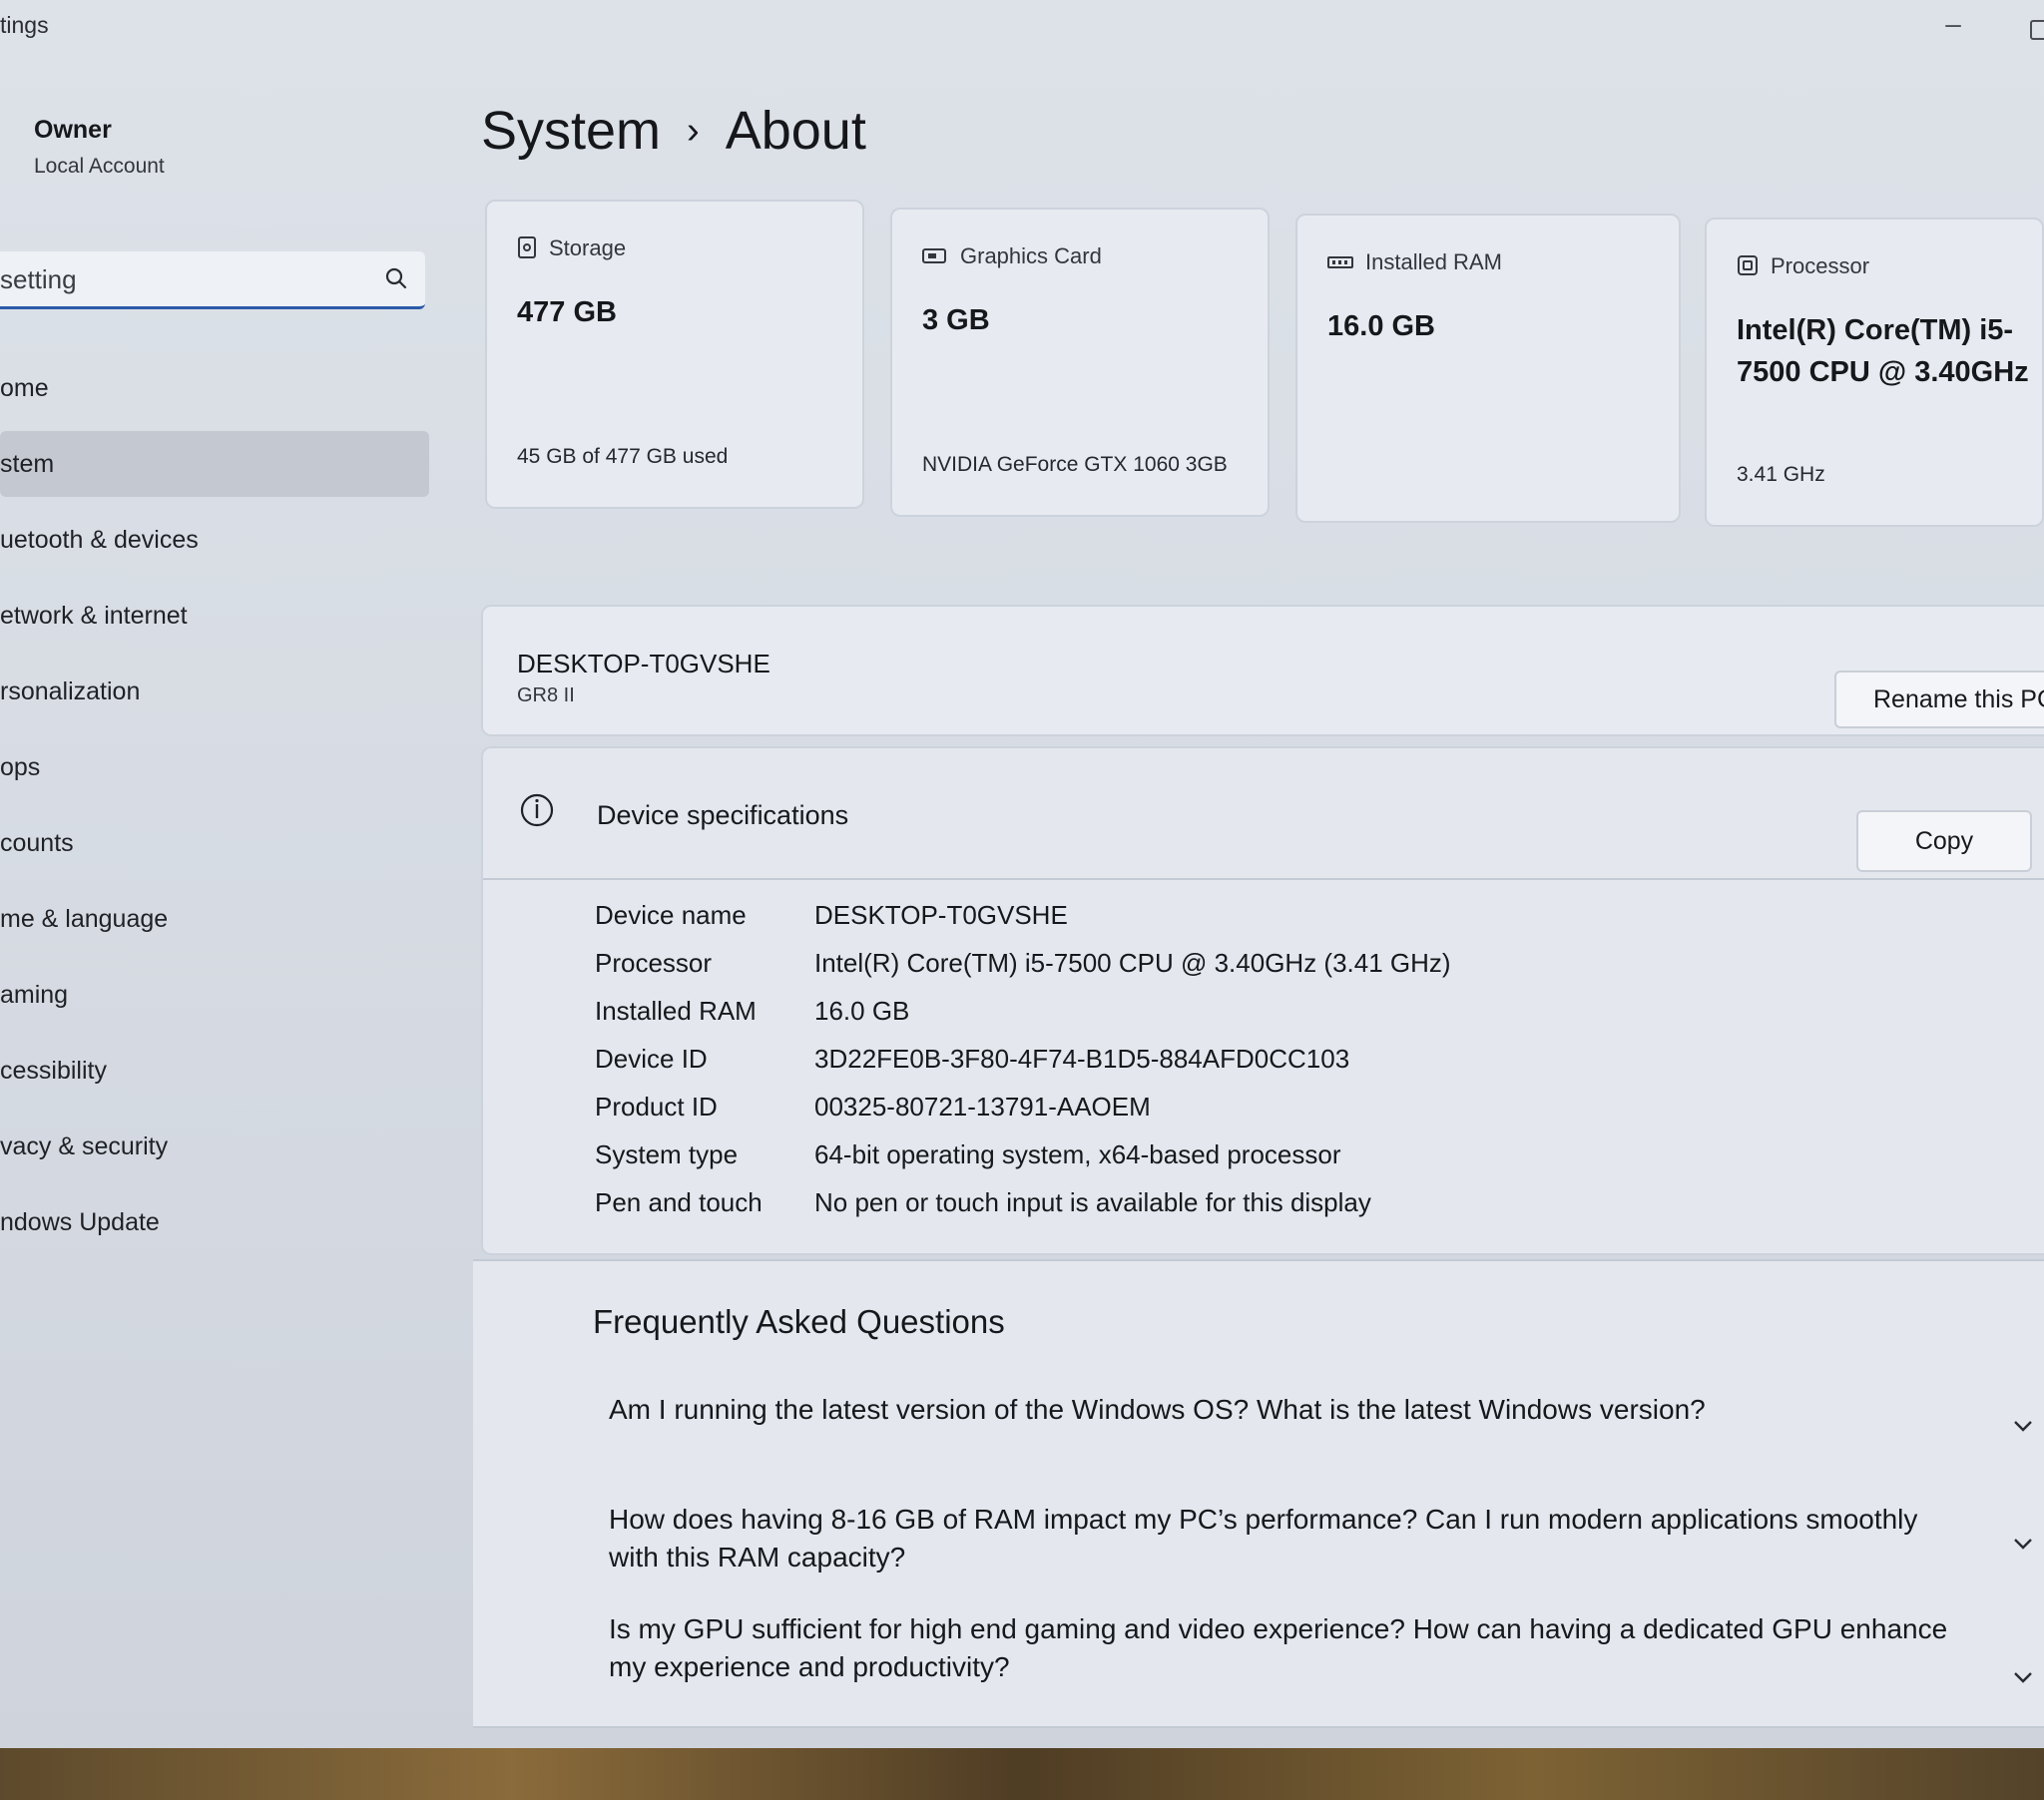  I want to click on storage-card-label: Storage, so click(588, 247).